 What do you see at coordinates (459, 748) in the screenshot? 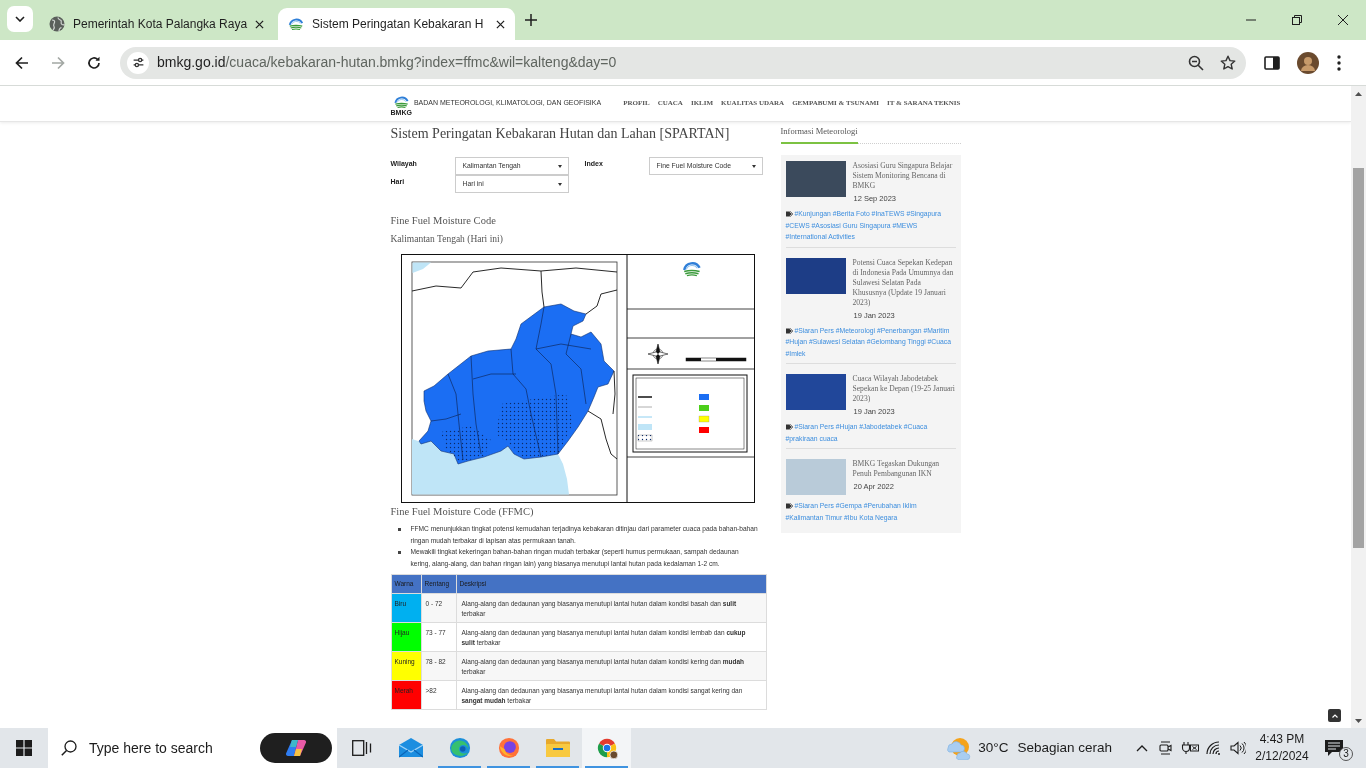
I see `wave-logo-icon` at bounding box center [459, 748].